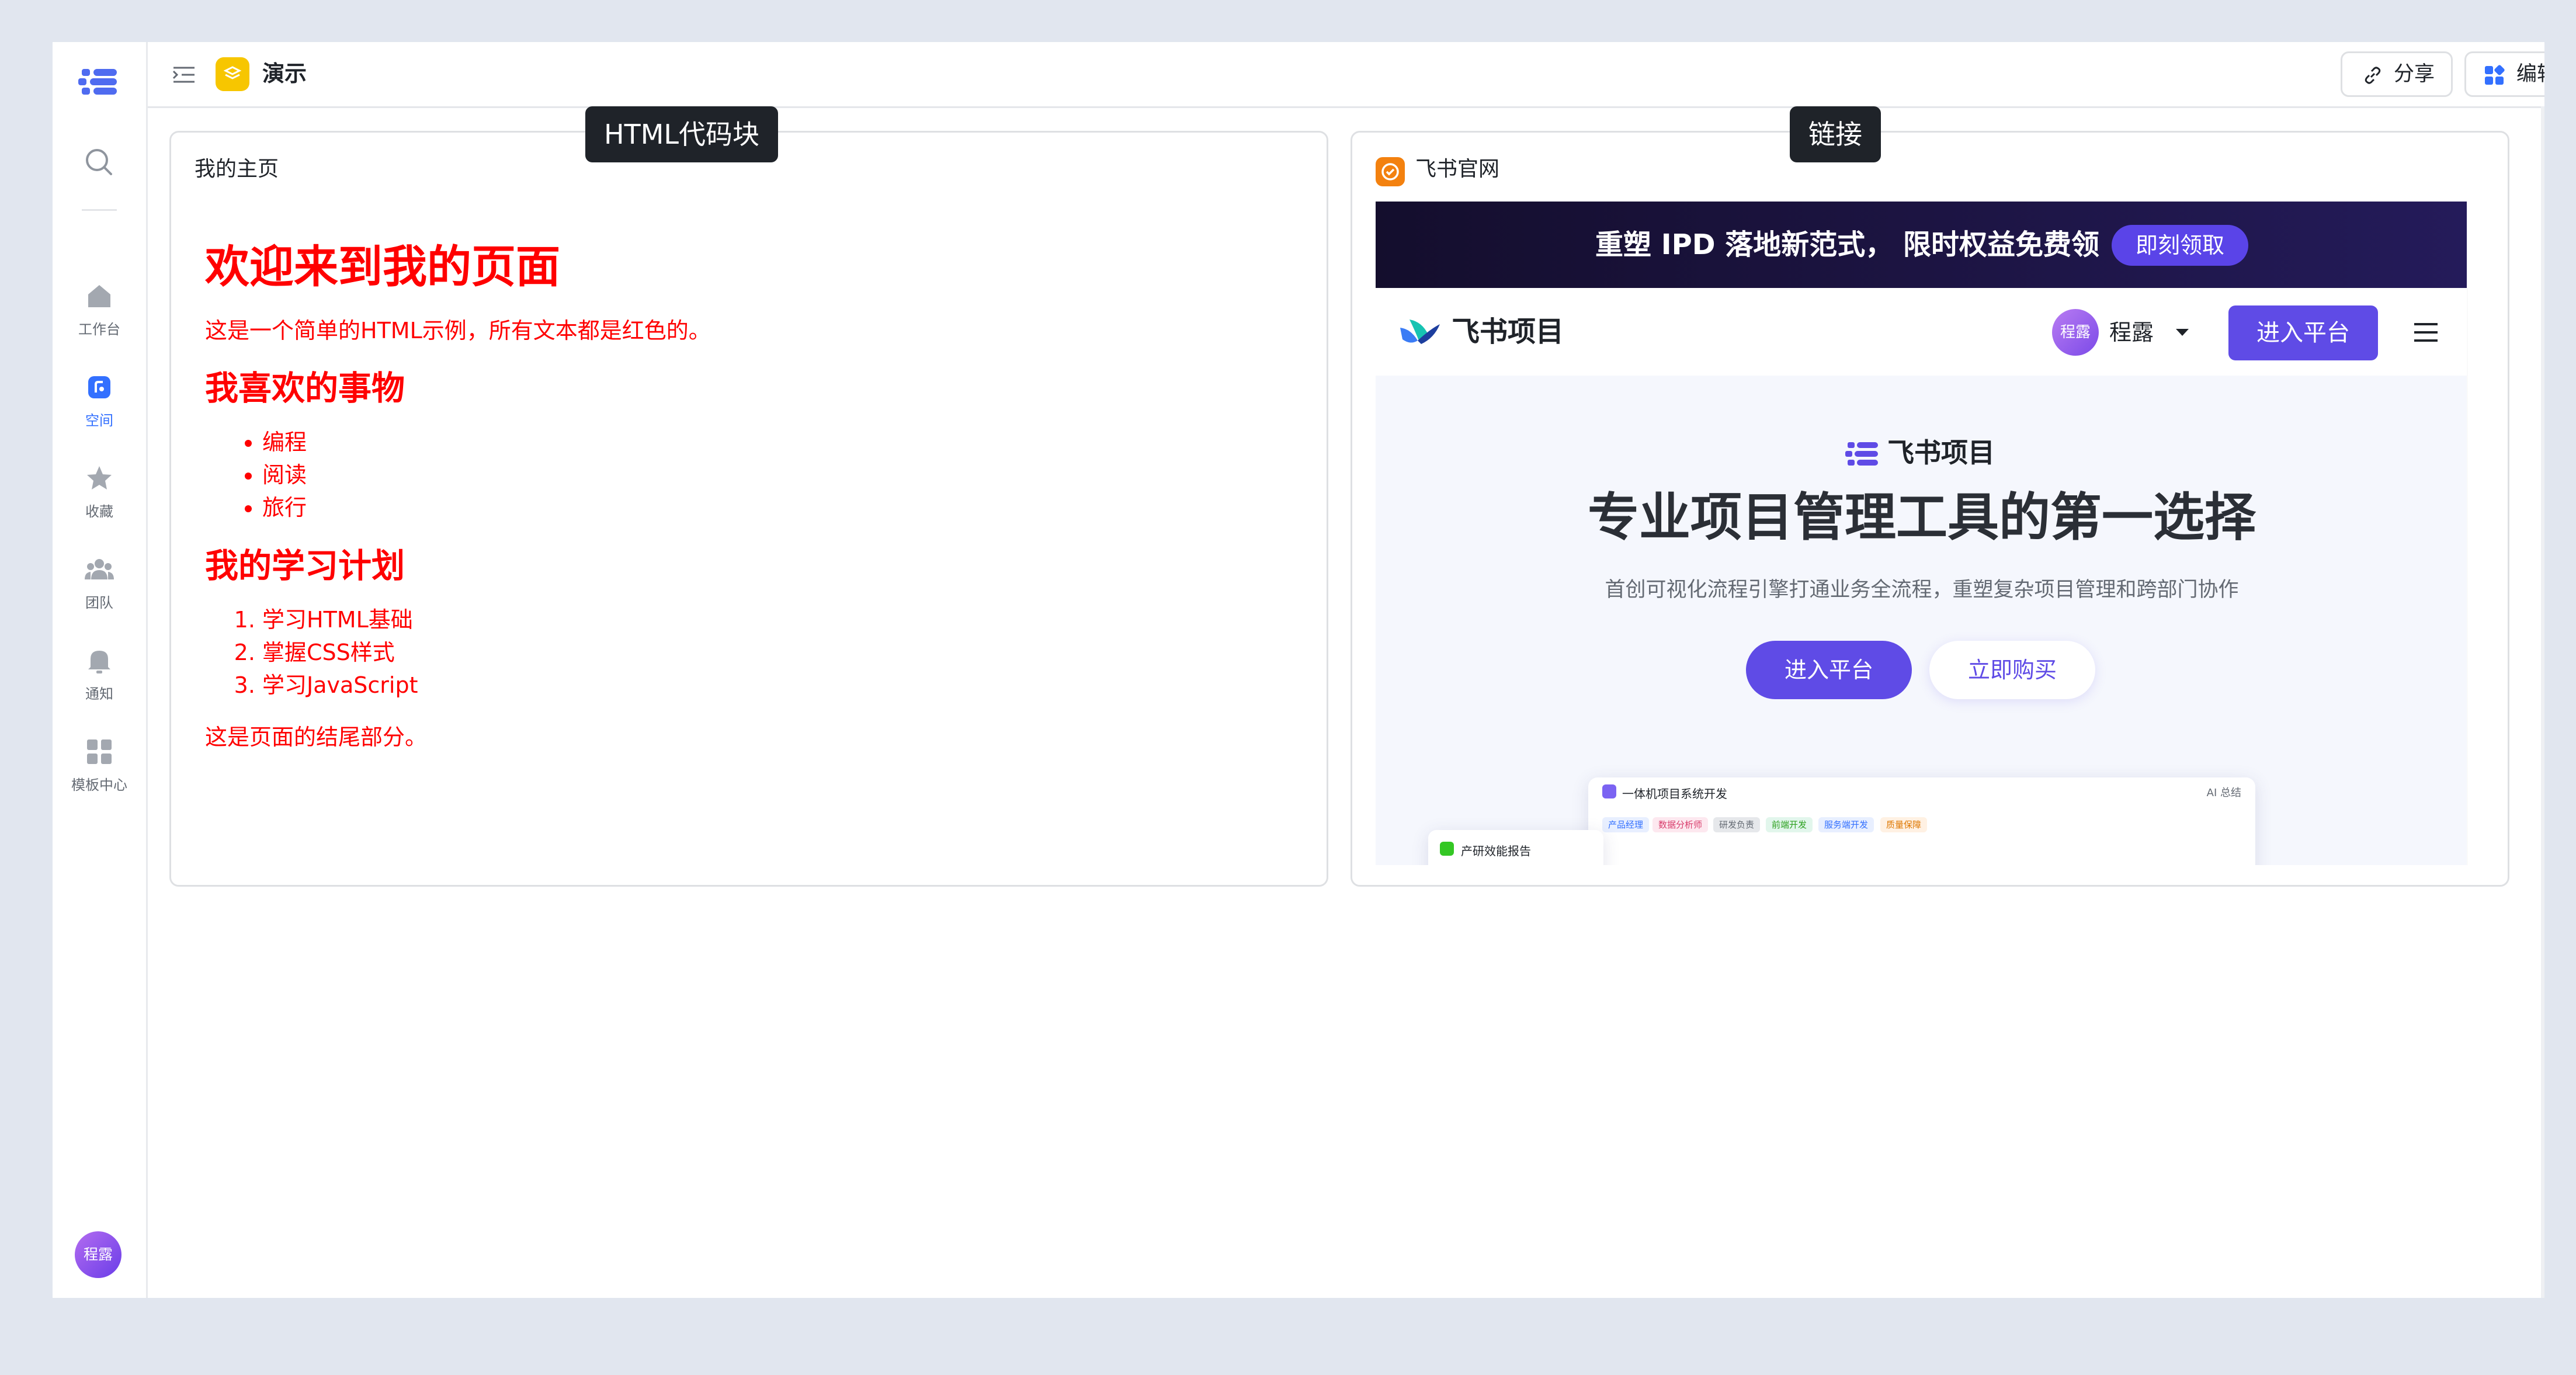 The height and width of the screenshot is (1375, 2576). What do you see at coordinates (1737, 824) in the screenshot?
I see `card-tag: 研发负责` at bounding box center [1737, 824].